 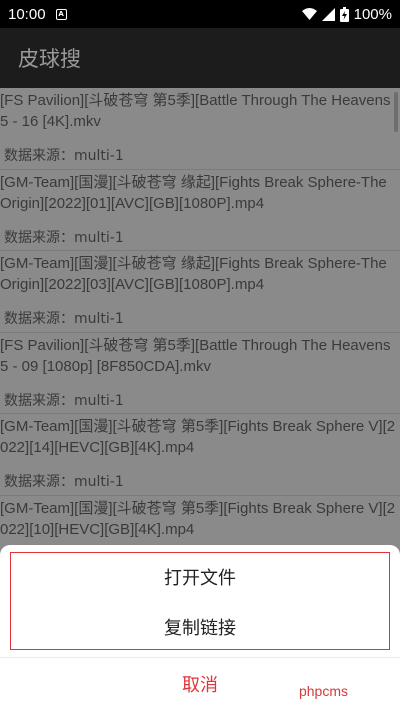 I want to click on copy-link-button: 复制链接, so click(x=200, y=627).